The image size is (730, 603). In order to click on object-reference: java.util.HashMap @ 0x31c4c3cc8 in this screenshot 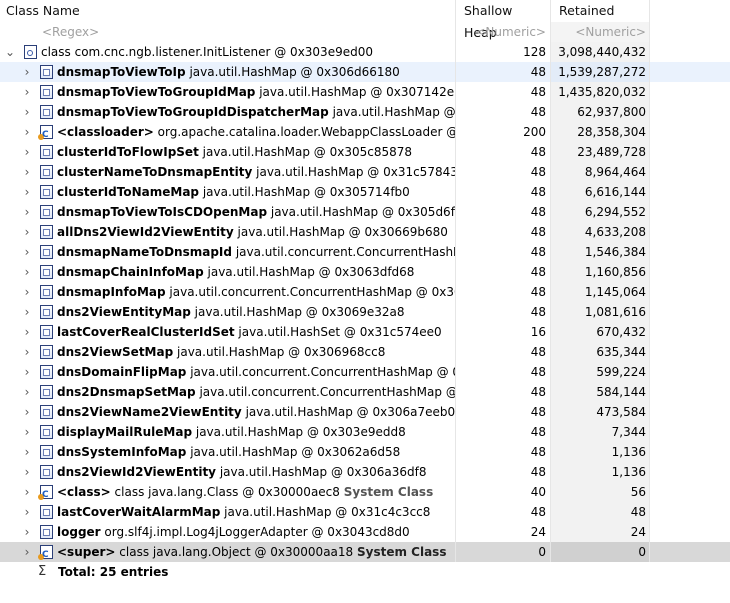, I will do `click(327, 512)`.